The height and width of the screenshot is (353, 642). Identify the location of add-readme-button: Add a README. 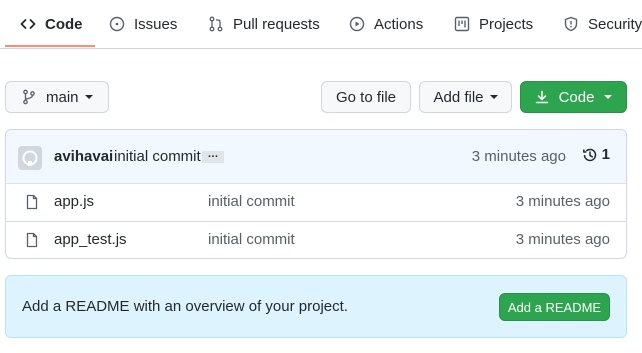
(554, 307).